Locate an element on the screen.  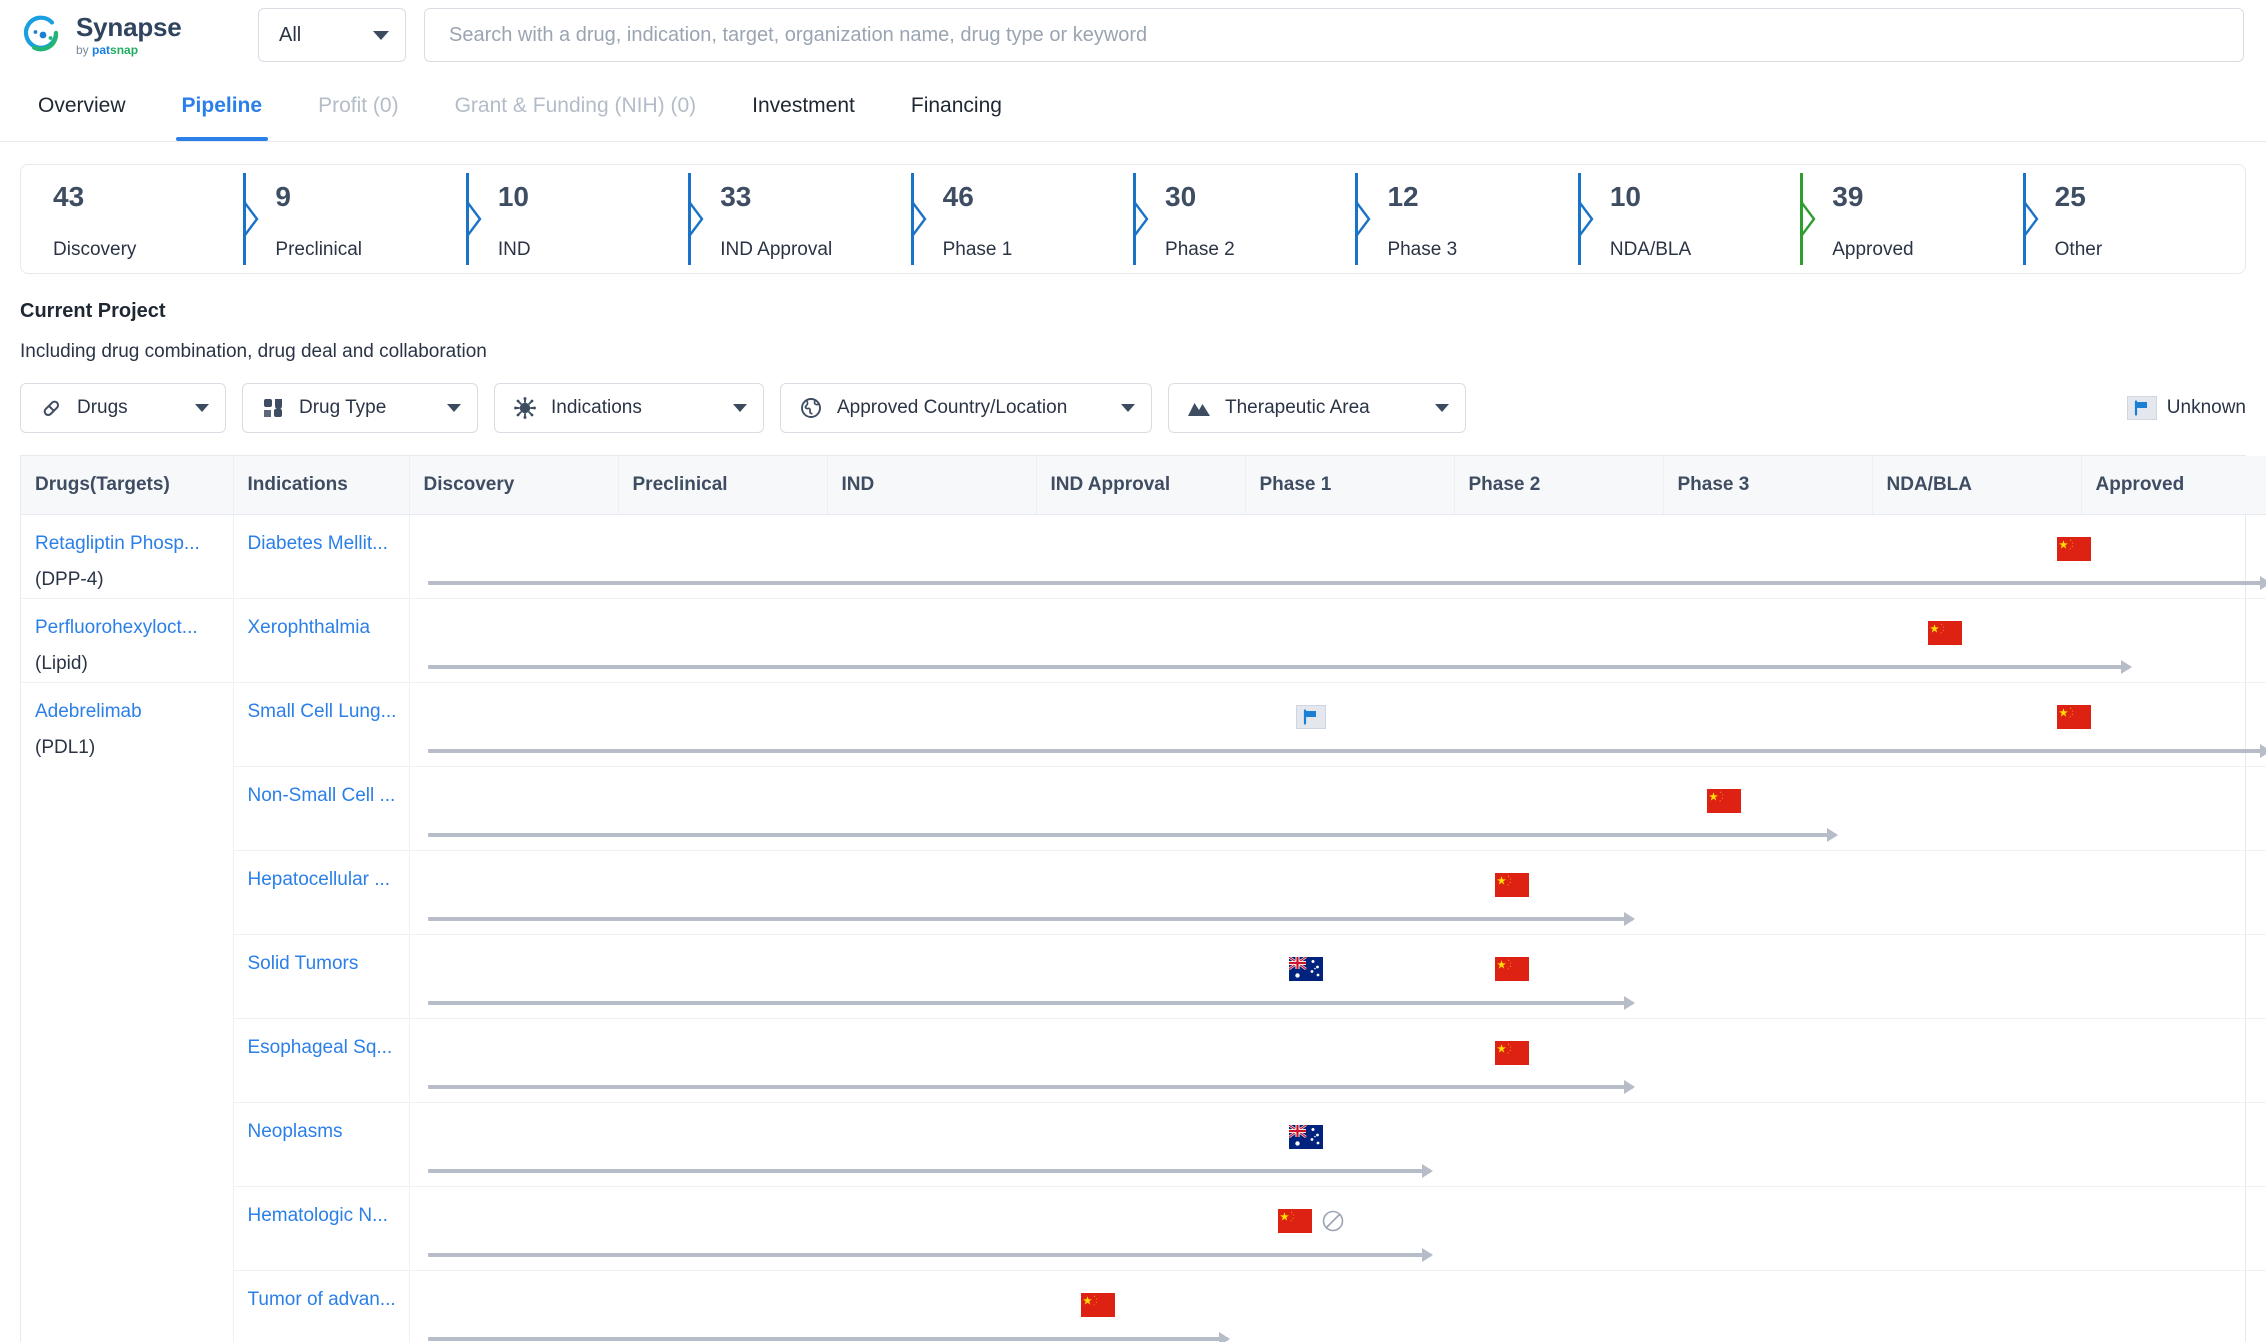
tab-label: Investment is located at coordinates (803, 105).